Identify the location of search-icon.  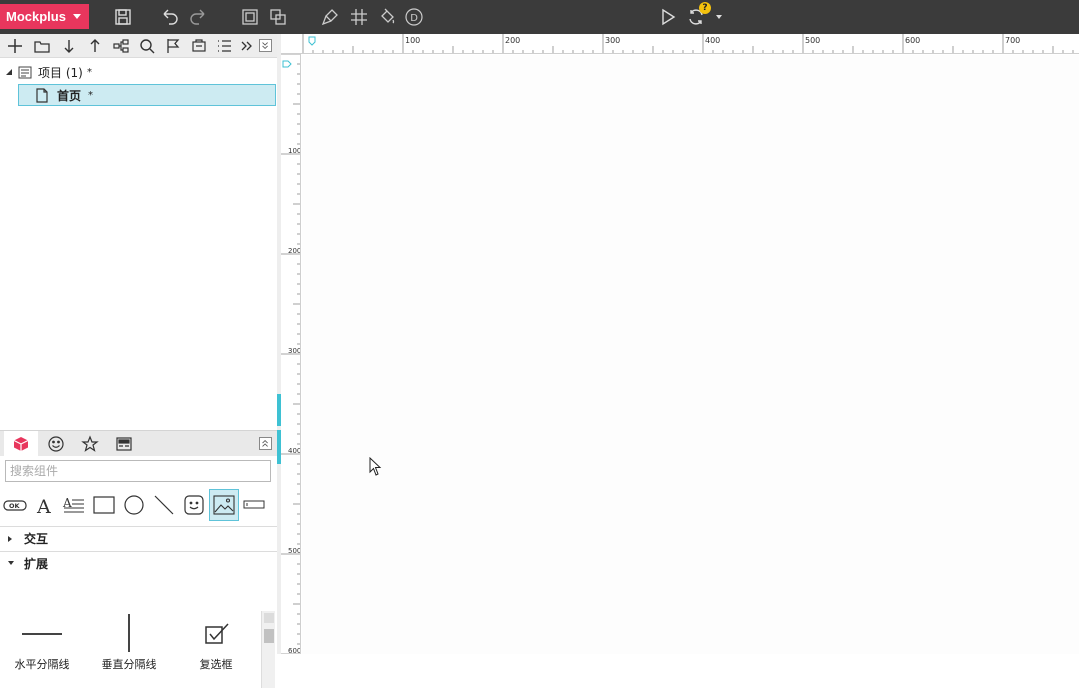
(147, 46).